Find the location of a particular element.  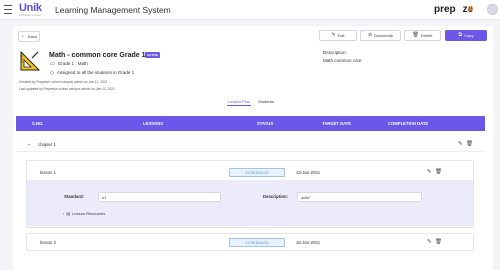

document-icon: ▤ is located at coordinates (68, 213).